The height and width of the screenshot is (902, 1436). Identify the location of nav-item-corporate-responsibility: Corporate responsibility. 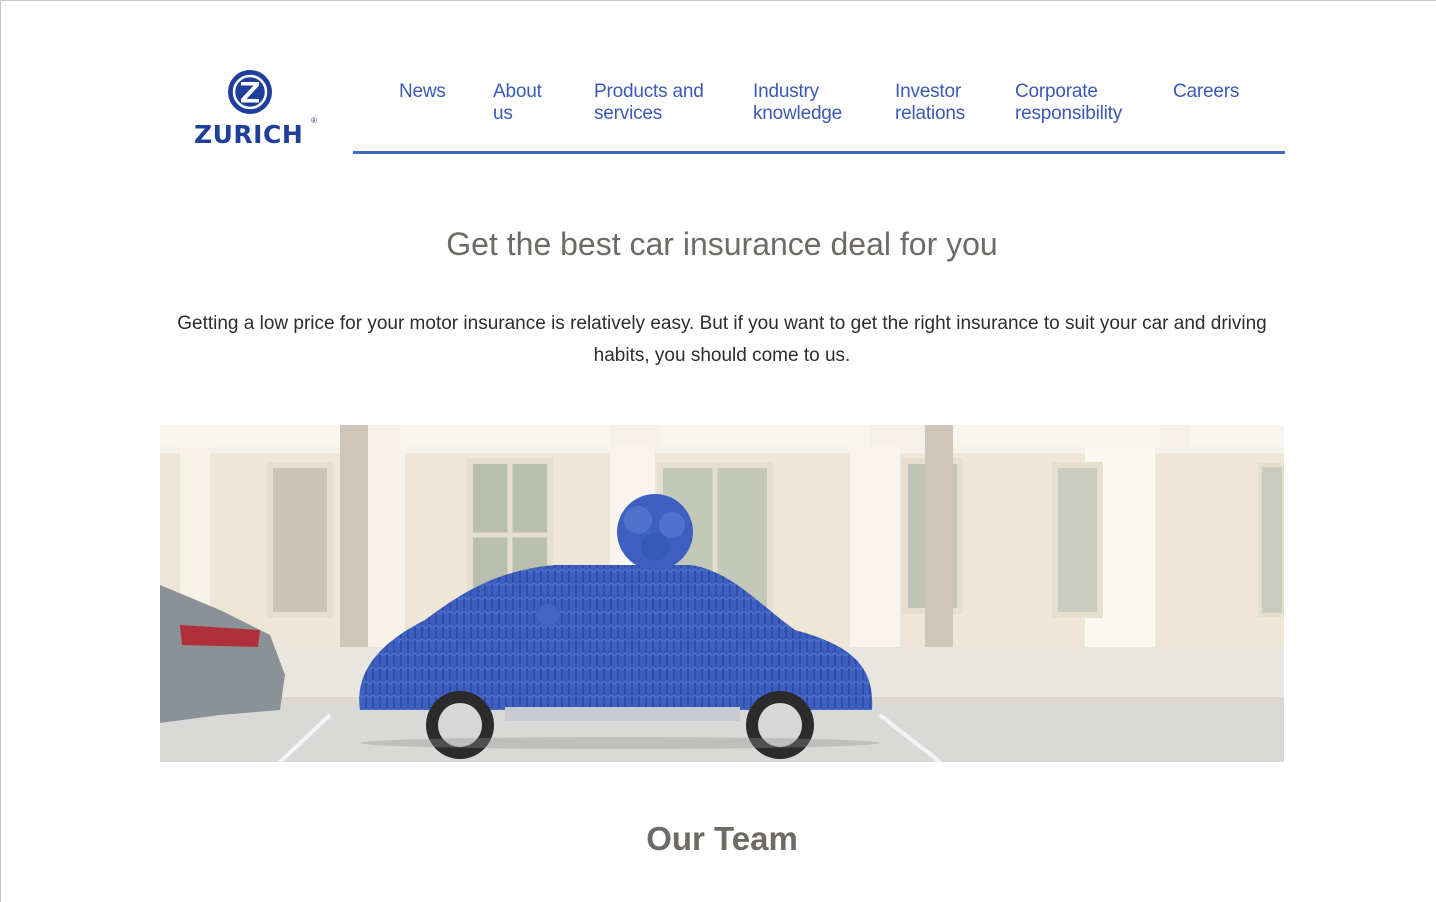
(1080, 103).